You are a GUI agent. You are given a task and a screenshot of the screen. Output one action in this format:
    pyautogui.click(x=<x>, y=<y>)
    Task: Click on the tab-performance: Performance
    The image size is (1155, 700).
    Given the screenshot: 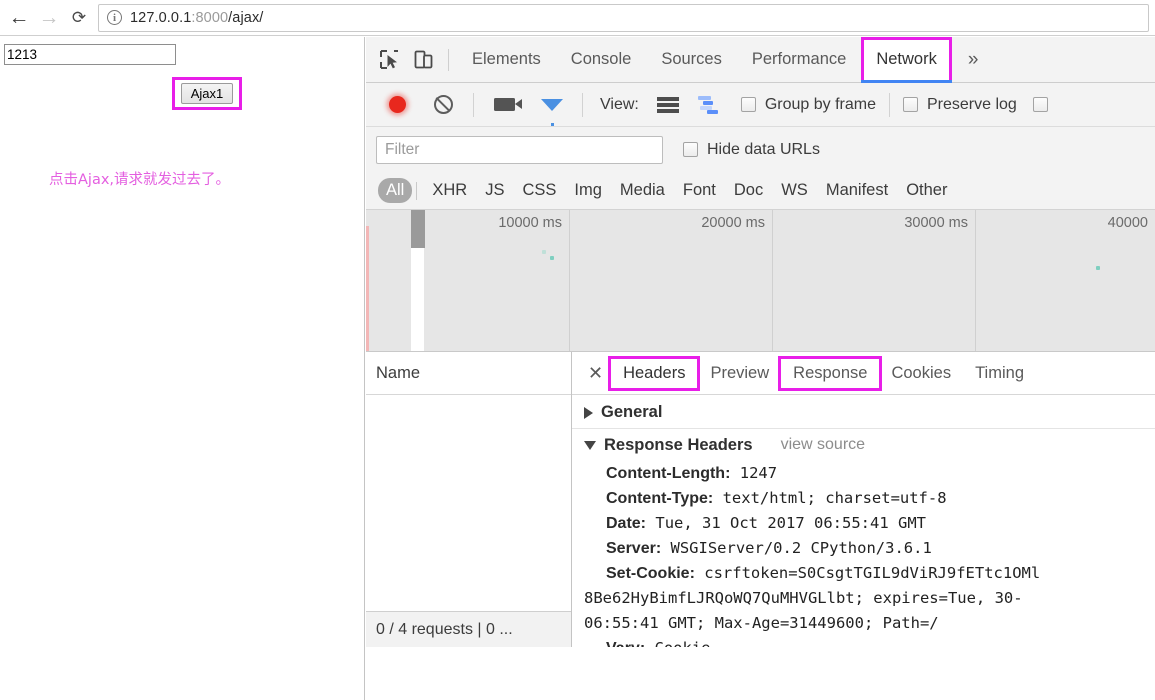 What is the action you would take?
    pyautogui.click(x=799, y=60)
    